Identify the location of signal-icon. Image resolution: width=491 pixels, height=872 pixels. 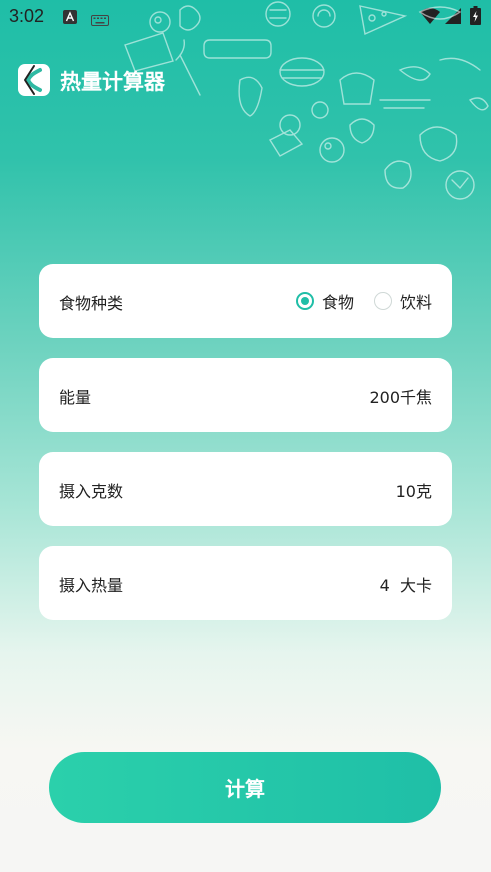
(453, 18).